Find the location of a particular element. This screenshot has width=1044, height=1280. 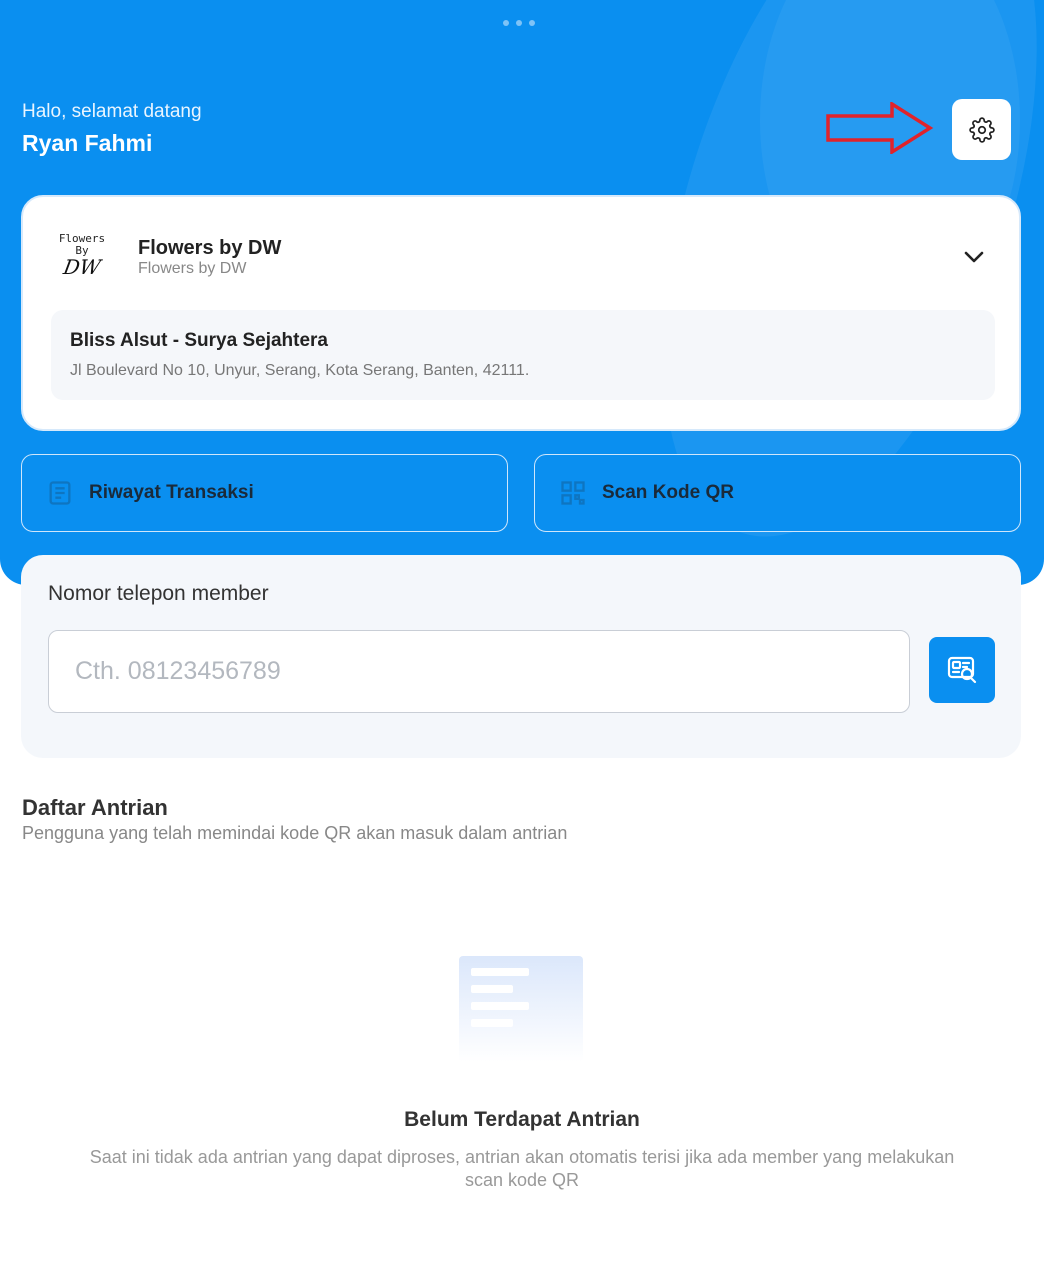

gear-icon is located at coordinates (981, 129).